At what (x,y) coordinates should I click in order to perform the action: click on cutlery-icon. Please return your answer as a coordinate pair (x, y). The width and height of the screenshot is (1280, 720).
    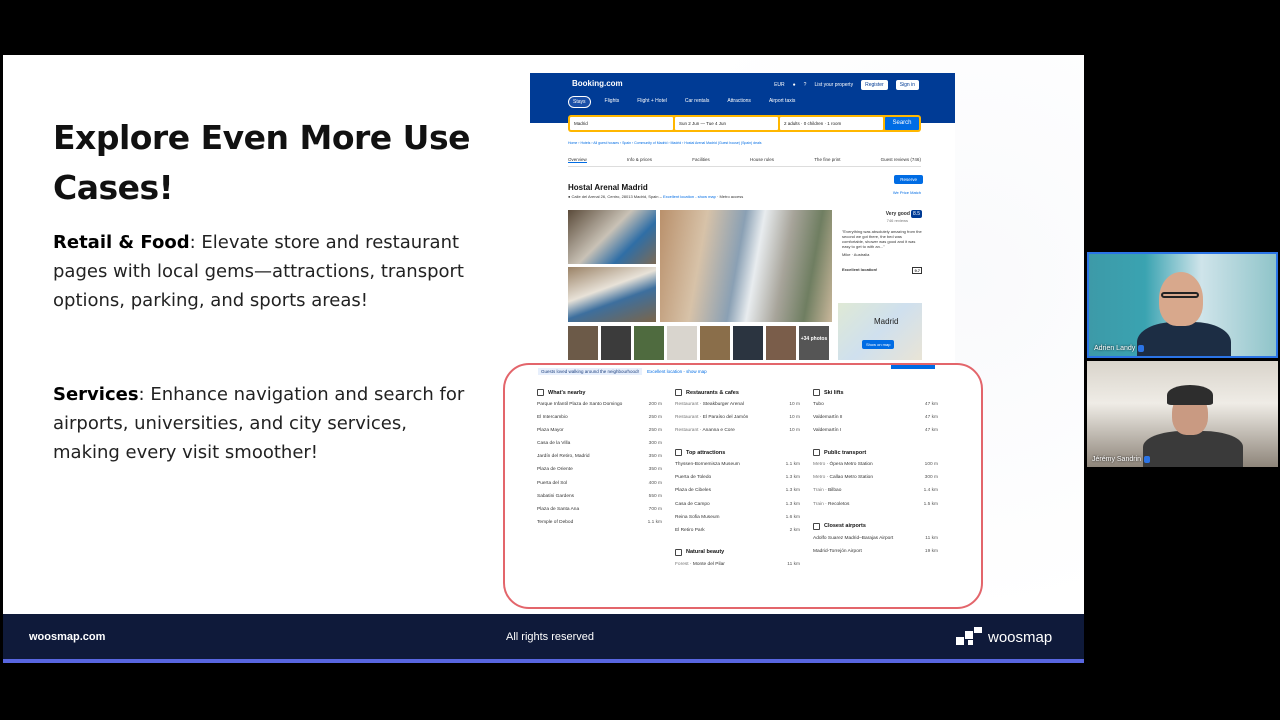
    Looking at the image, I should click on (678, 392).